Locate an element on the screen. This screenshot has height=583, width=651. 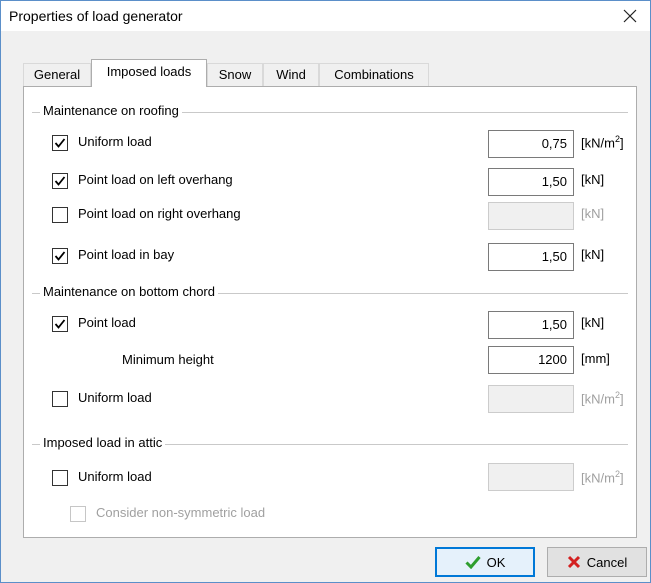
uniform-roof-checkbox is located at coordinates (60, 143).